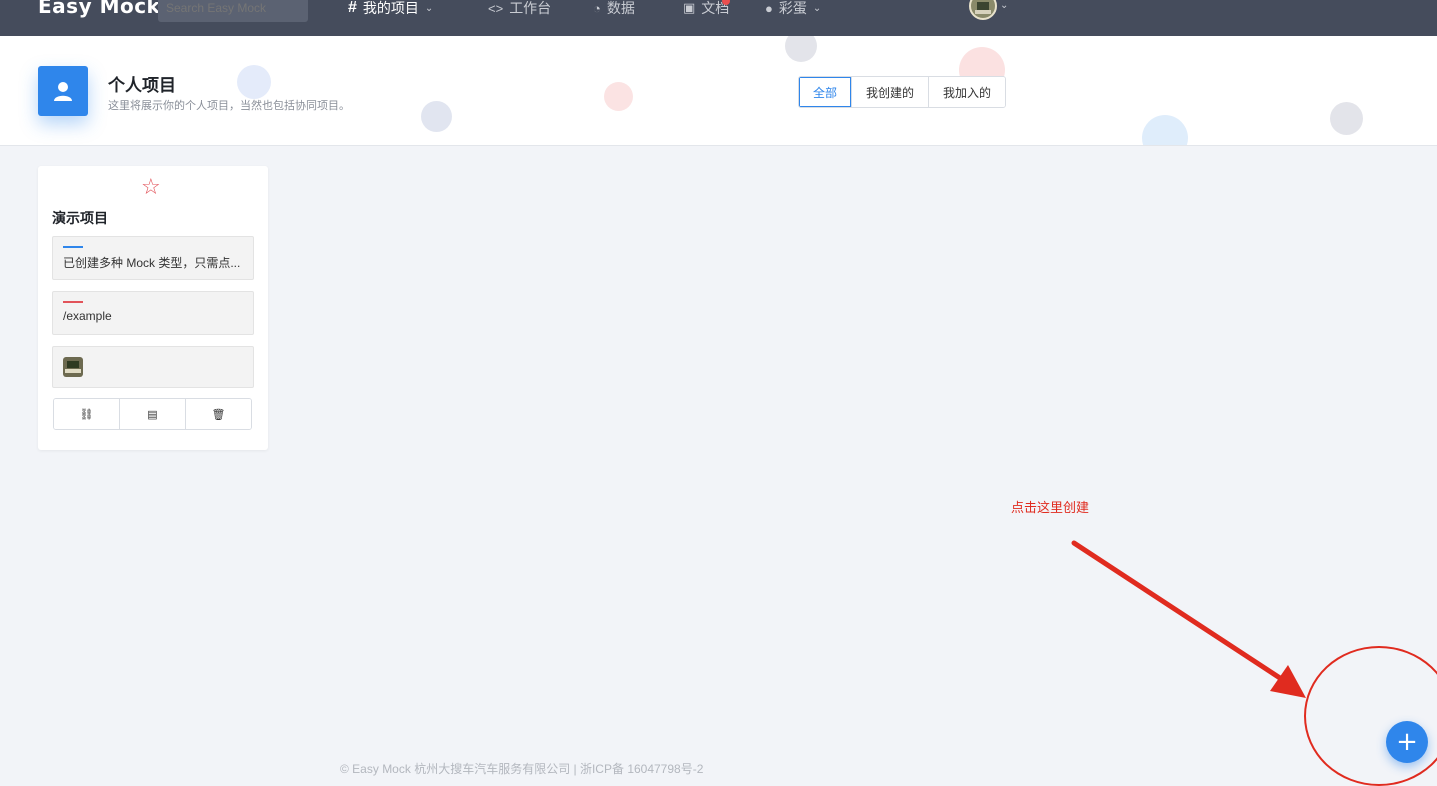  I want to click on project-members-field, so click(153, 367).